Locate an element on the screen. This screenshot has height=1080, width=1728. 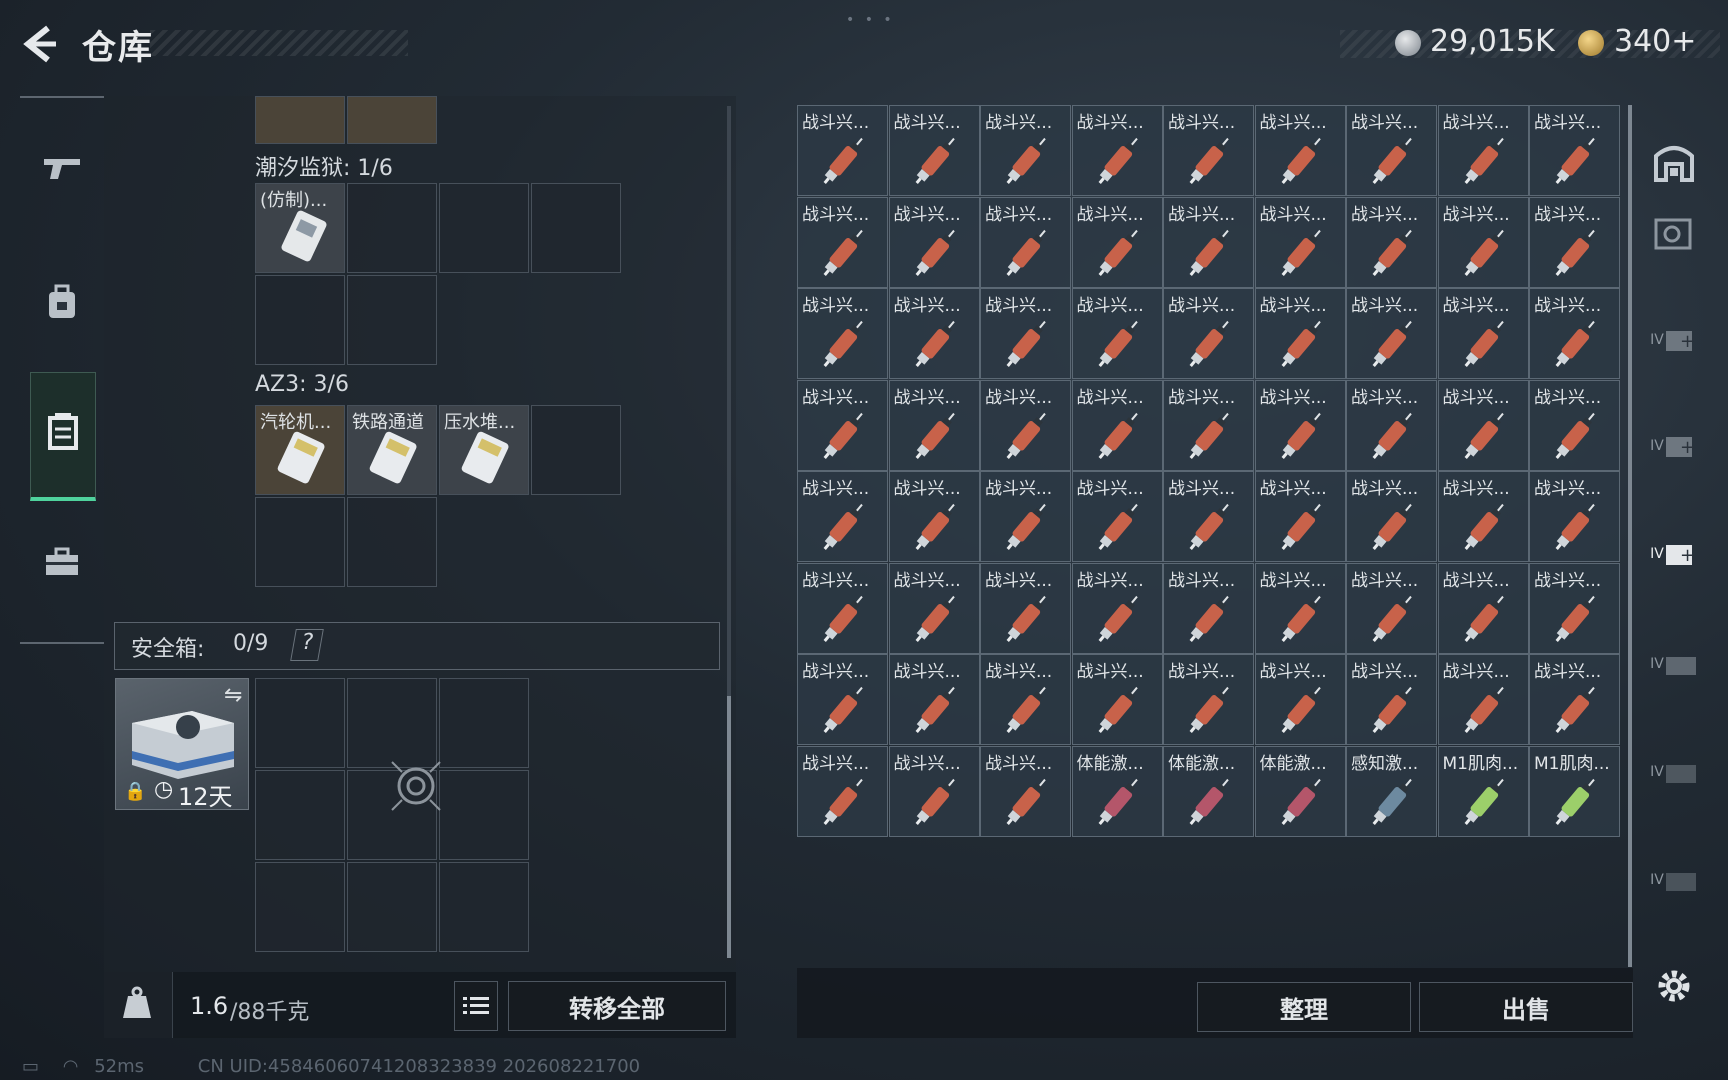
sort-button: 整理 is located at coordinates (1304, 1007).